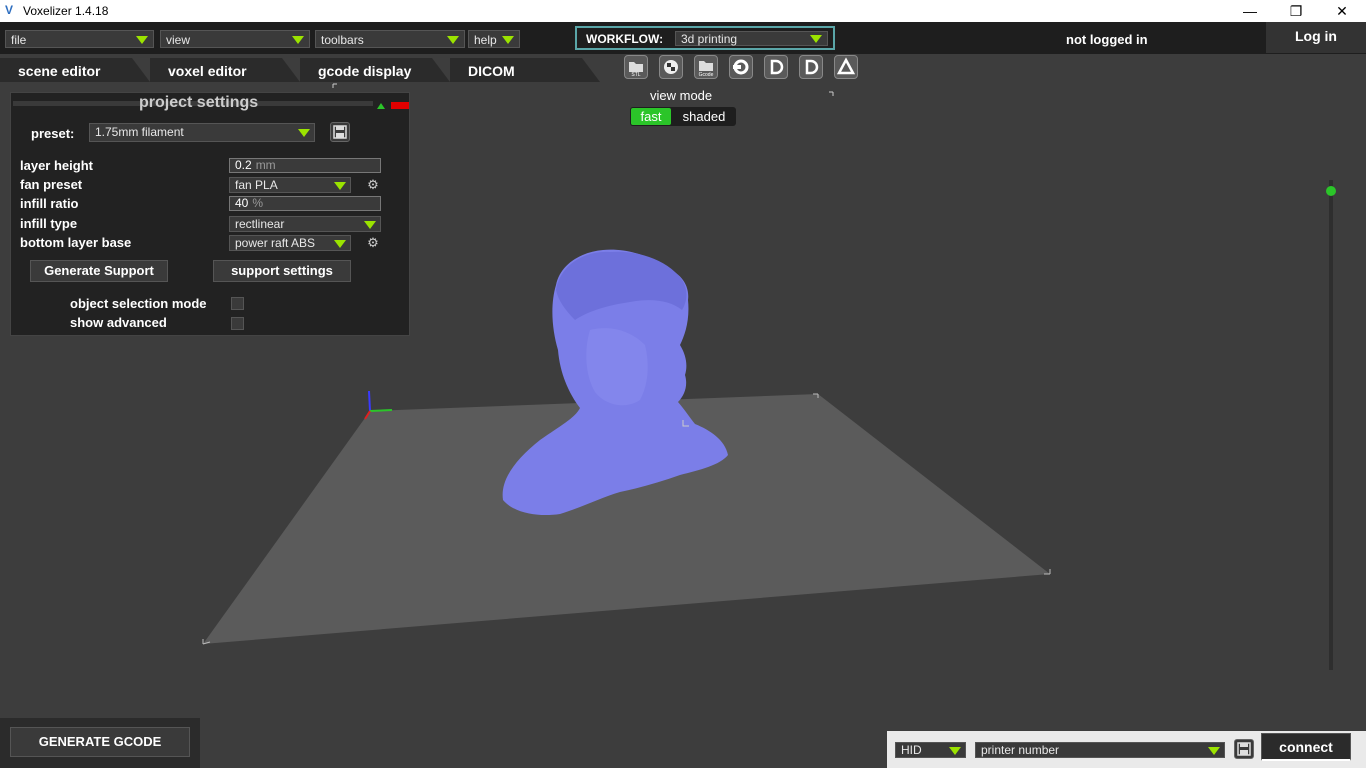  What do you see at coordinates (260, 224) in the screenshot?
I see `infill-type-value: rectlinear` at bounding box center [260, 224].